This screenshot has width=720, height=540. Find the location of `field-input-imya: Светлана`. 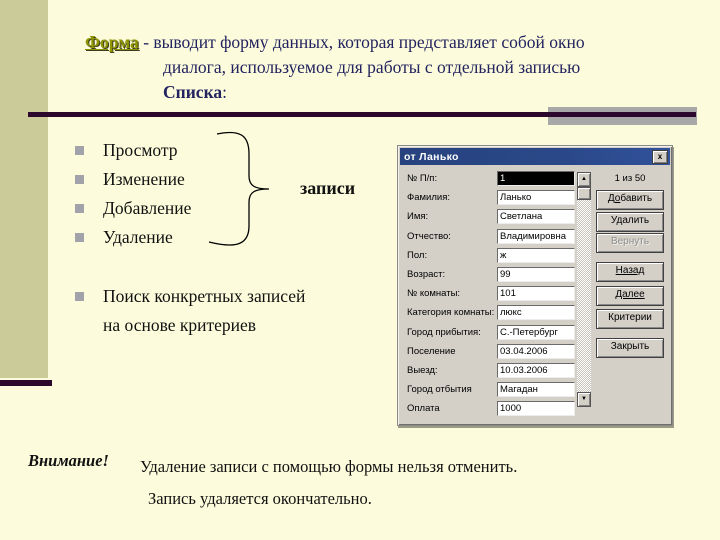

field-input-imya: Светлана is located at coordinates (536, 217).